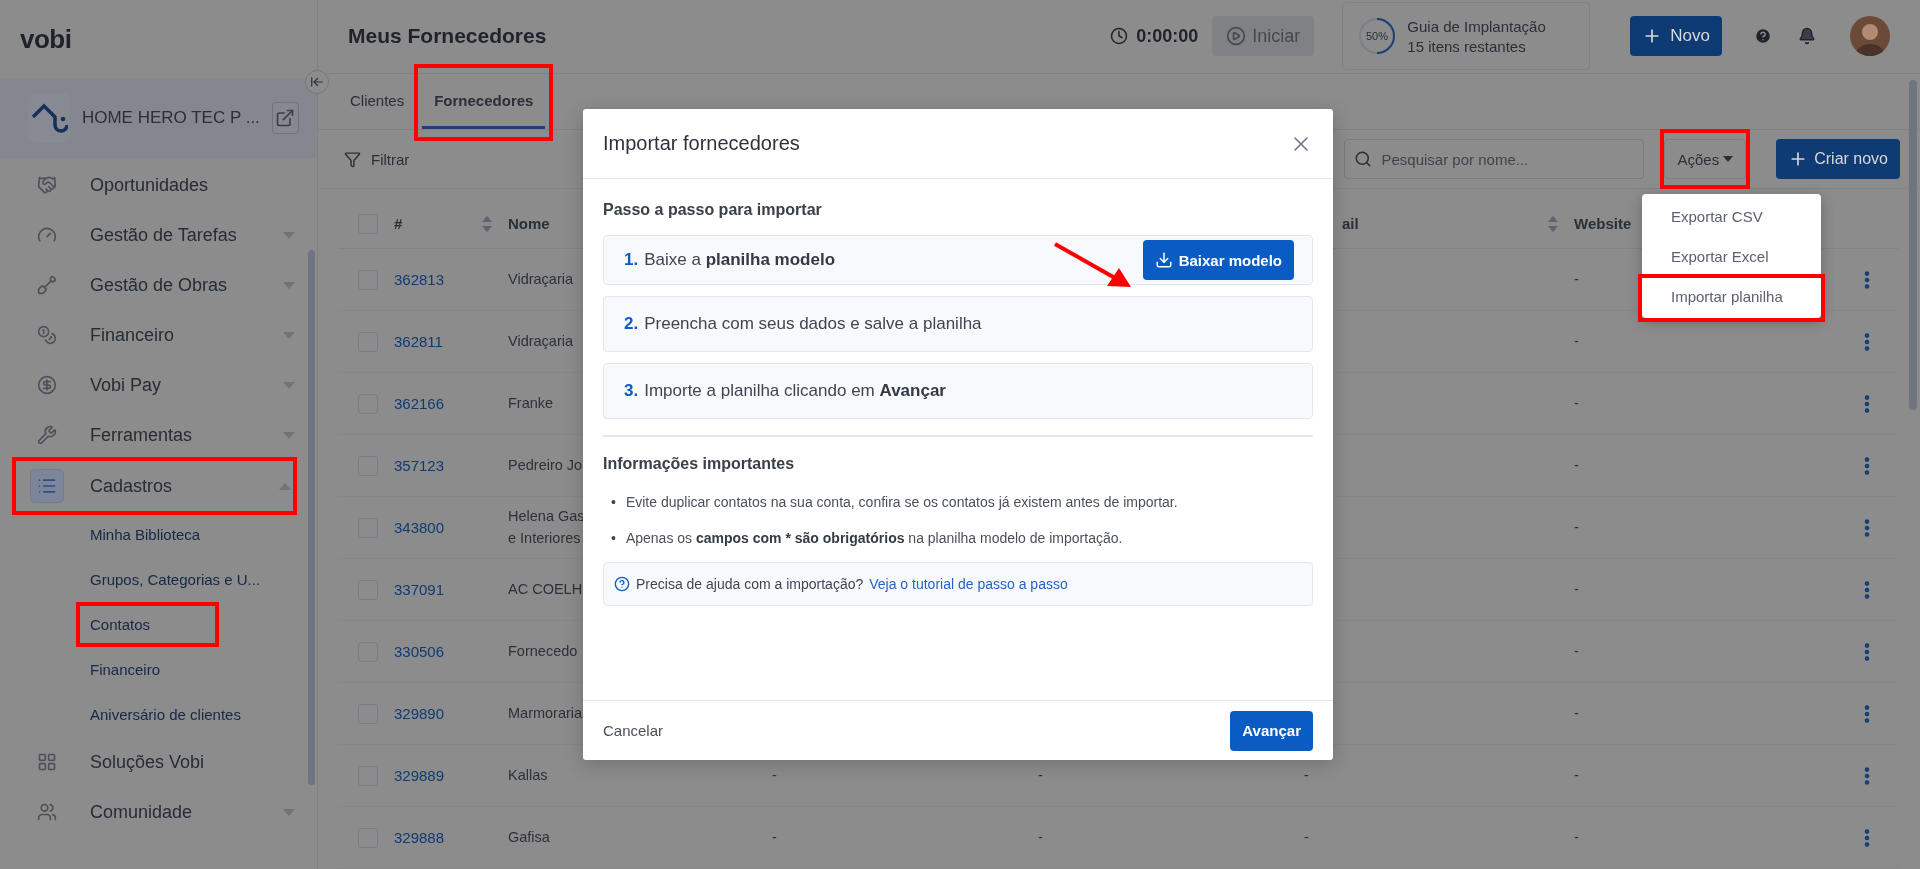 The width and height of the screenshot is (1920, 869). Describe the element at coordinates (901, 502) in the screenshot. I see `info-text: Evite duplicar contatos na sua conta, confira se os contatos já existem antes de importar.` at that location.